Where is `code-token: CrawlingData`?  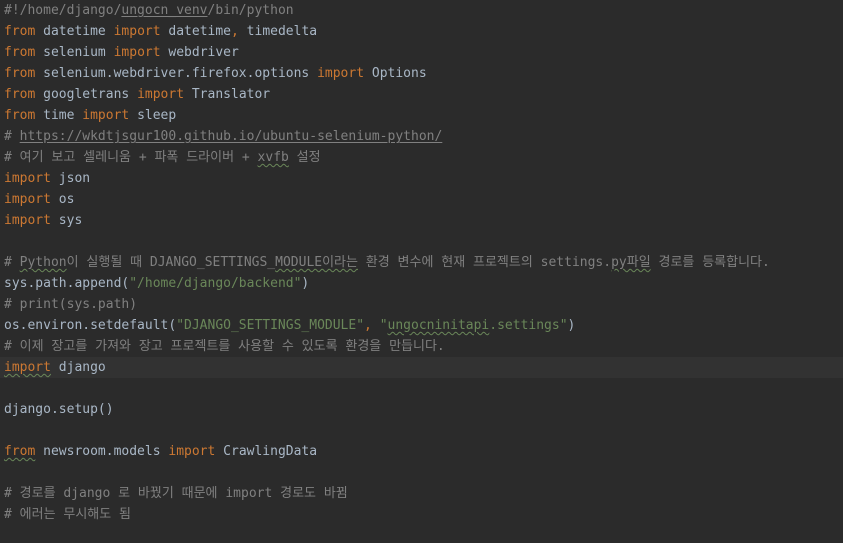
code-token: CrawlingData is located at coordinates (266, 451).